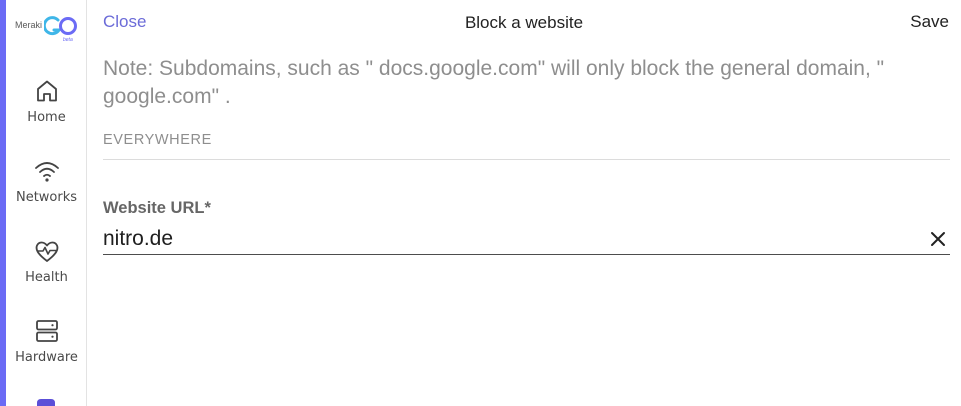 The height and width of the screenshot is (406, 961). I want to click on sidebar-item-home: Home, so click(46, 101).